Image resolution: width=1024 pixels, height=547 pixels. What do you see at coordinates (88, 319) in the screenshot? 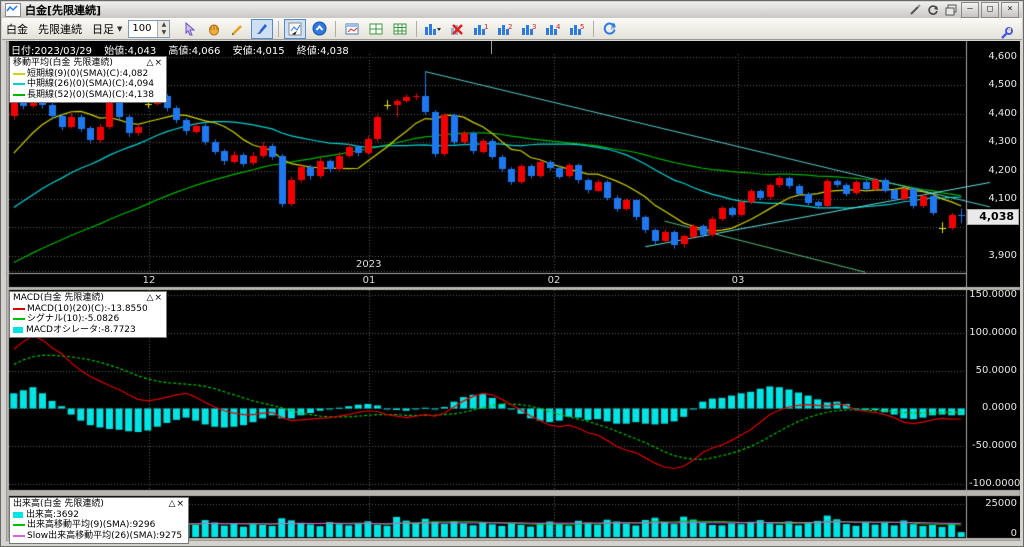
I see `signal-line-row: シグナル(10):-5.0826` at bounding box center [88, 319].